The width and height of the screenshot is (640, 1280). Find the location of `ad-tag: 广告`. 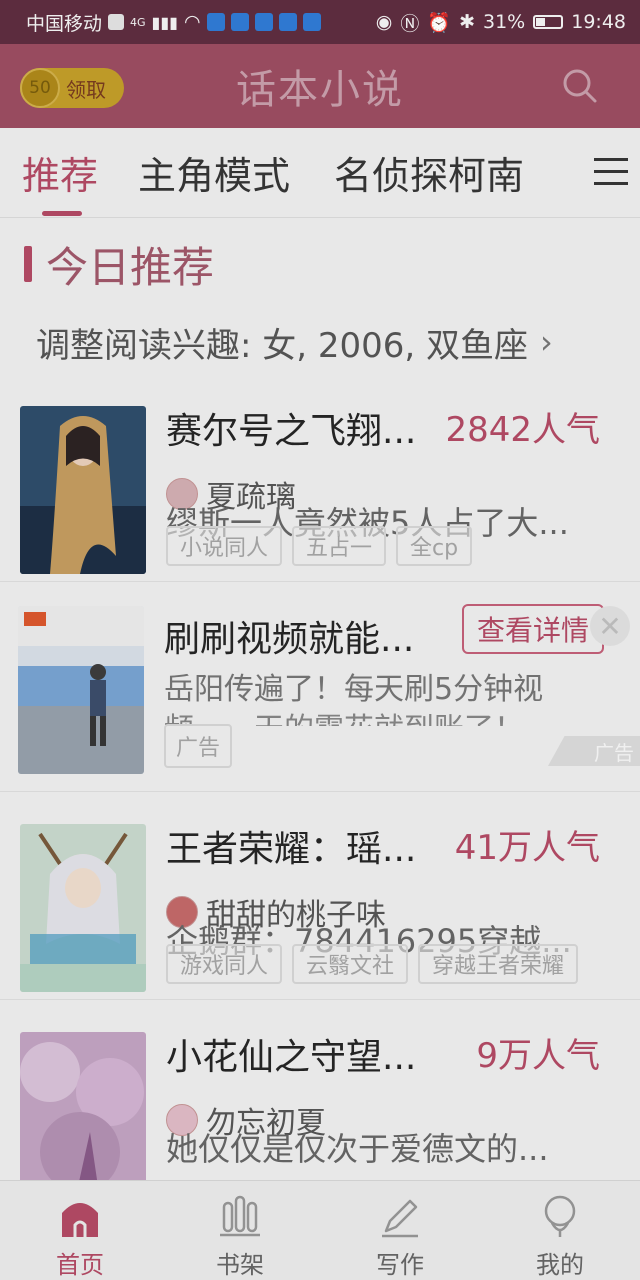

ad-tag: 广告 is located at coordinates (198, 746).